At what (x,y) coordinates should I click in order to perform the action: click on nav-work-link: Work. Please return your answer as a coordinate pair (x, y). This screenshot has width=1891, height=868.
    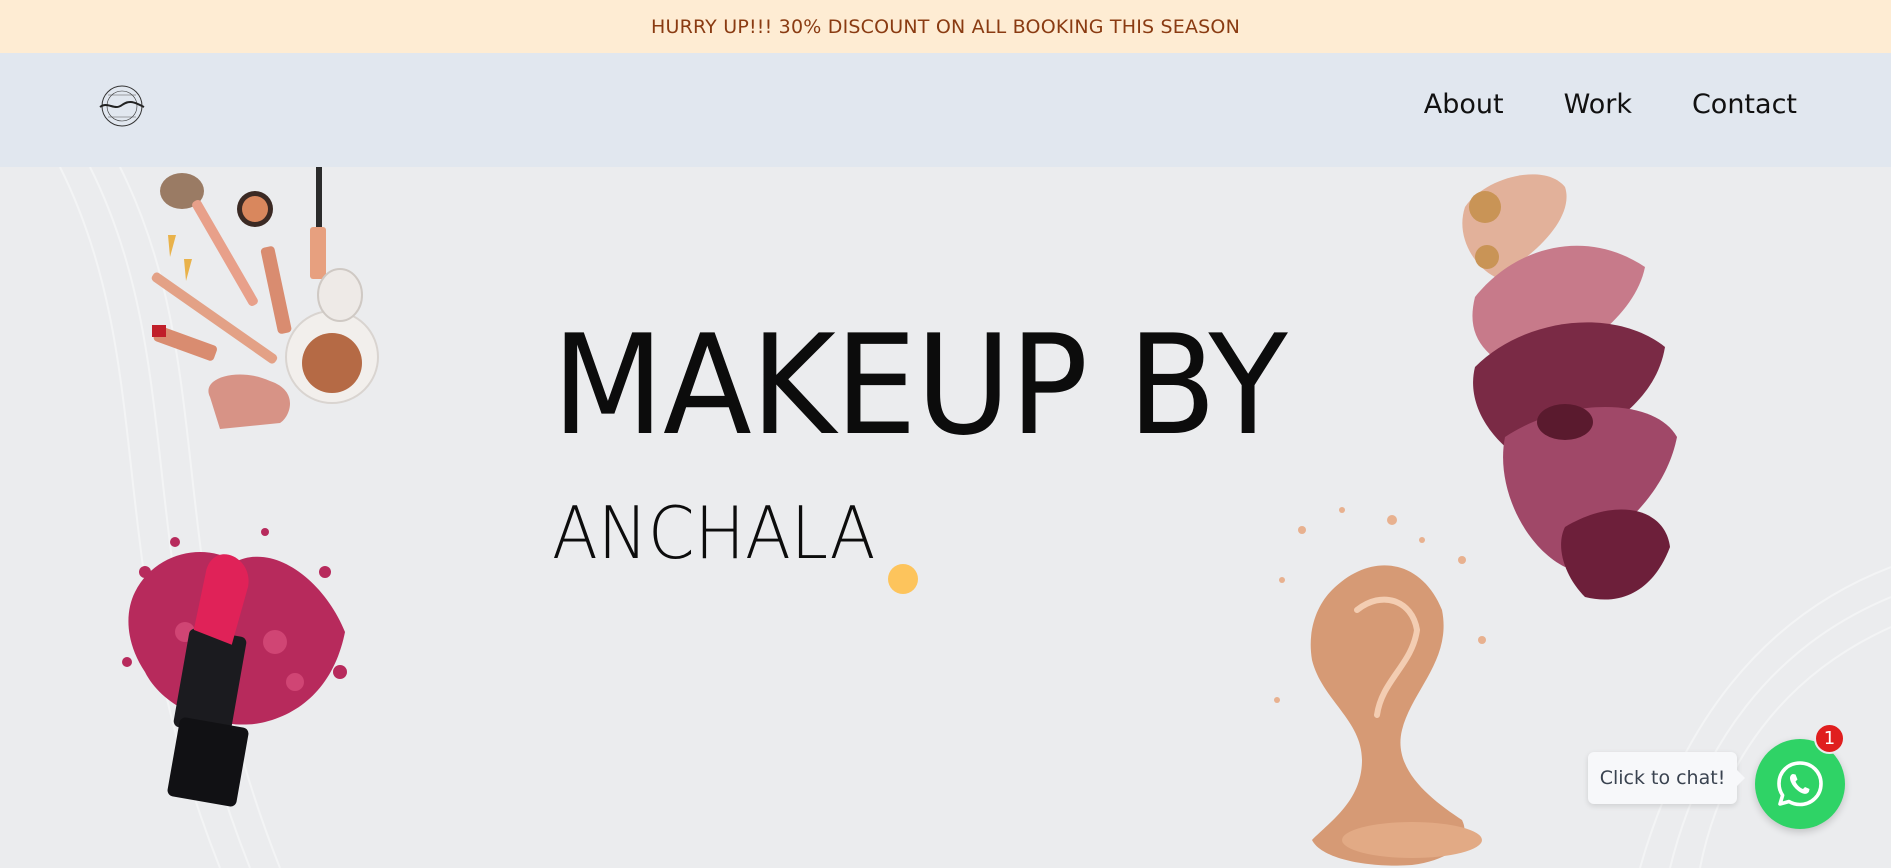
    Looking at the image, I should click on (1598, 104).